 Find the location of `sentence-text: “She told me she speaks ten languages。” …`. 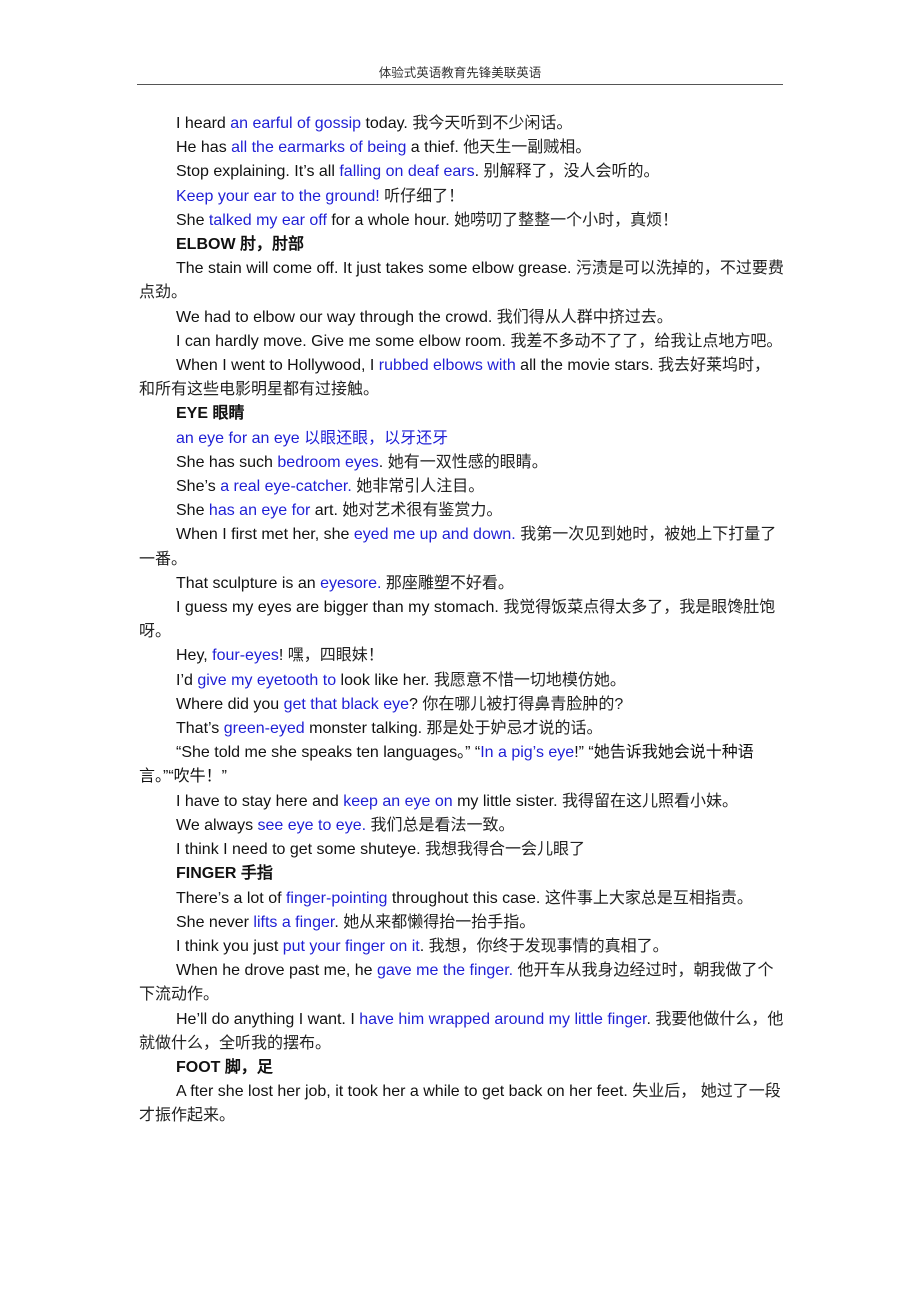

sentence-text: “She told me she speaks ten languages。” … is located at coordinates (328, 753).